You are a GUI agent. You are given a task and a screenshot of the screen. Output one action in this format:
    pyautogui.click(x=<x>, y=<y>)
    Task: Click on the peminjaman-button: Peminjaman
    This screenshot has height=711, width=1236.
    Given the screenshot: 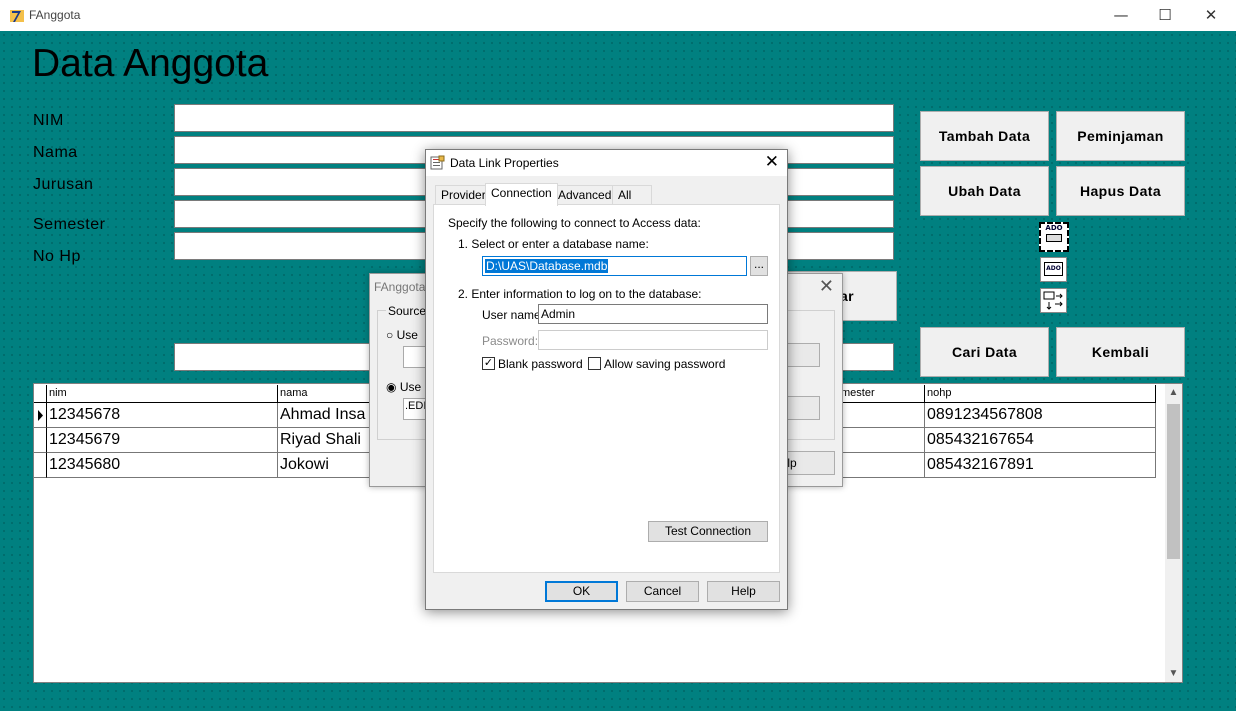 What is the action you would take?
    pyautogui.click(x=1120, y=136)
    